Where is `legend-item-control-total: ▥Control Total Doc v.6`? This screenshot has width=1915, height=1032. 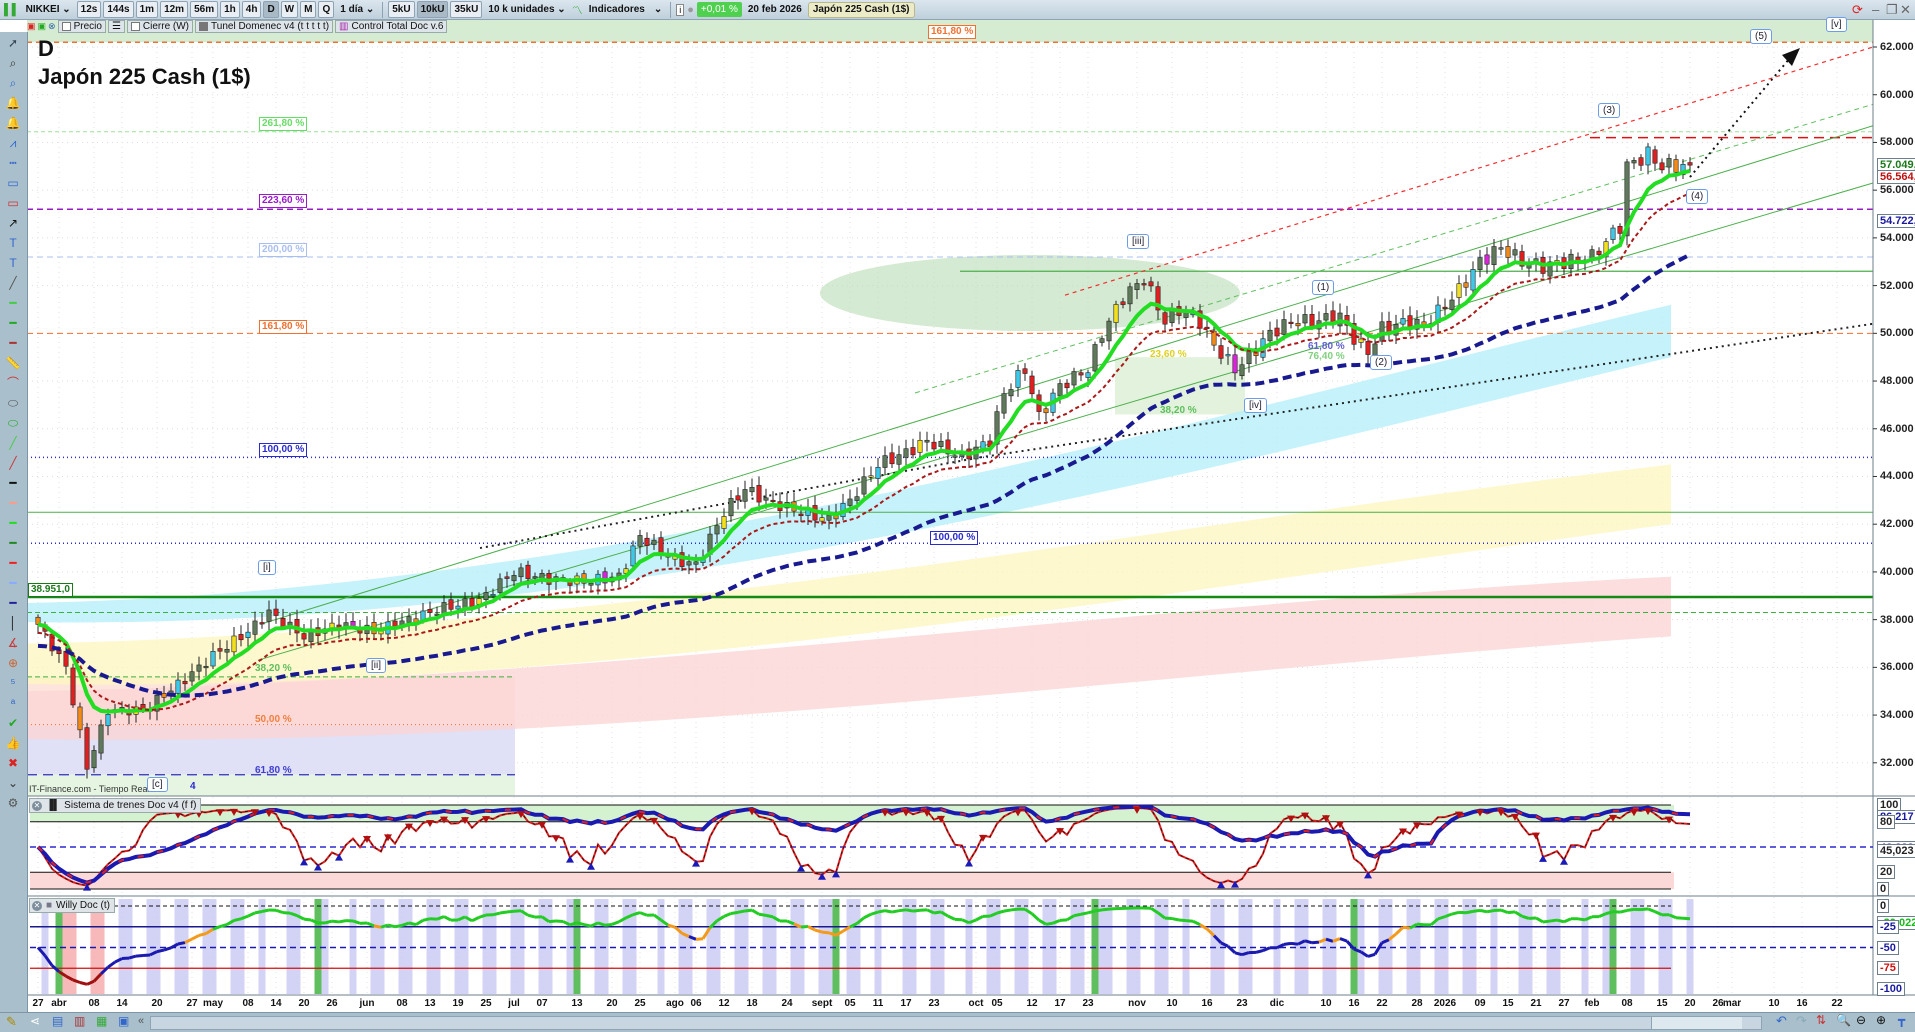
legend-item-control-total: ▥Control Total Doc v.6 is located at coordinates (391, 26).